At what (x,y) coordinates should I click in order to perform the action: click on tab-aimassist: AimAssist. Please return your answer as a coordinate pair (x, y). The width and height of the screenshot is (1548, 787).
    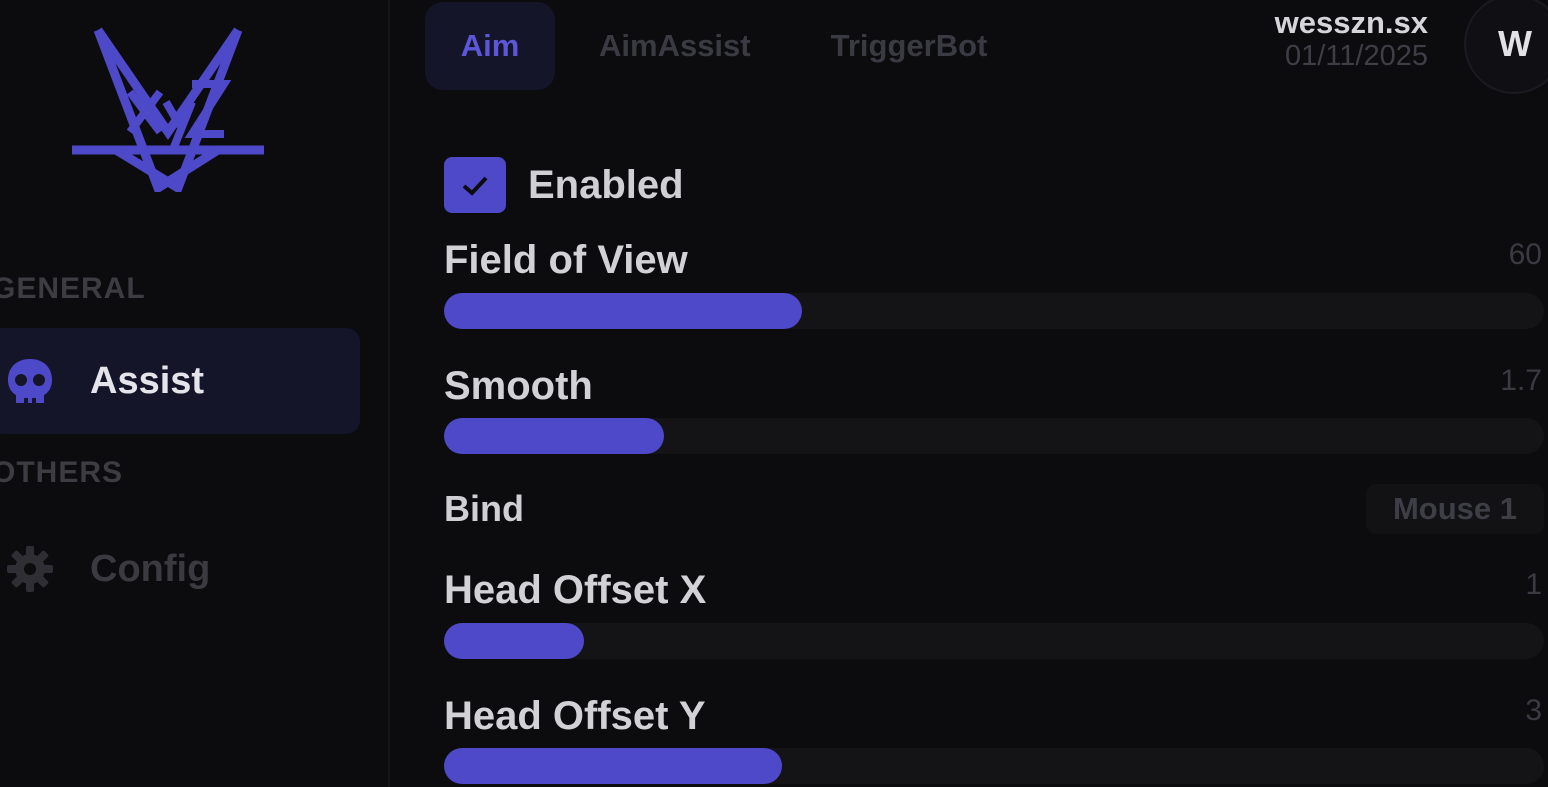
    Looking at the image, I should click on (675, 46).